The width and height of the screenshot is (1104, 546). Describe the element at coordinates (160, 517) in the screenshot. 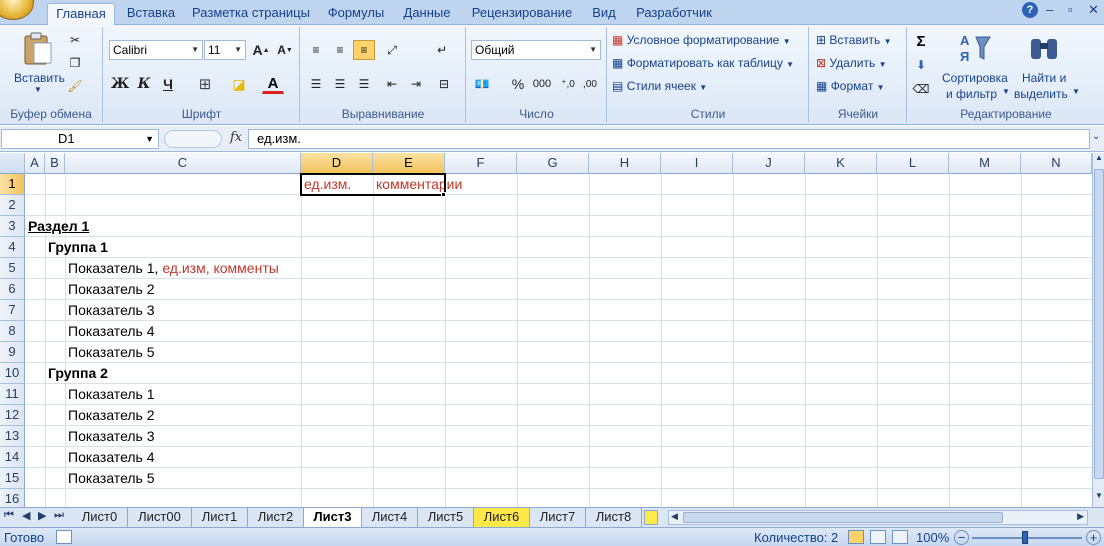

I see `sheet-tab-list00: Лист00` at that location.